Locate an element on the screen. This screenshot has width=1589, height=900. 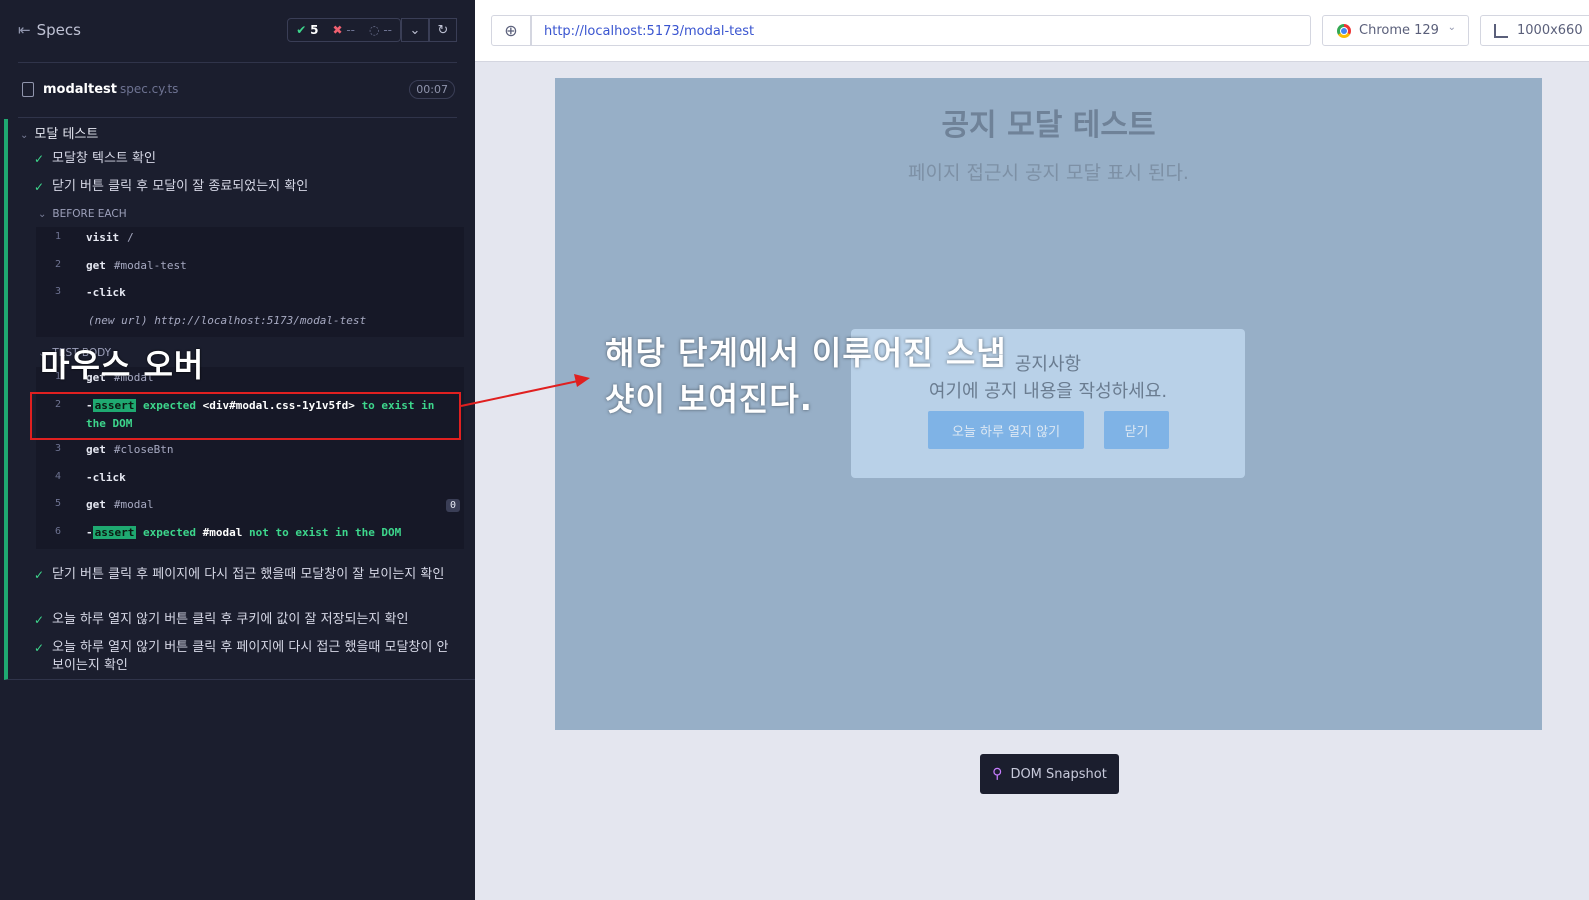
command-row: 1 visit / is located at coordinates (250, 238).